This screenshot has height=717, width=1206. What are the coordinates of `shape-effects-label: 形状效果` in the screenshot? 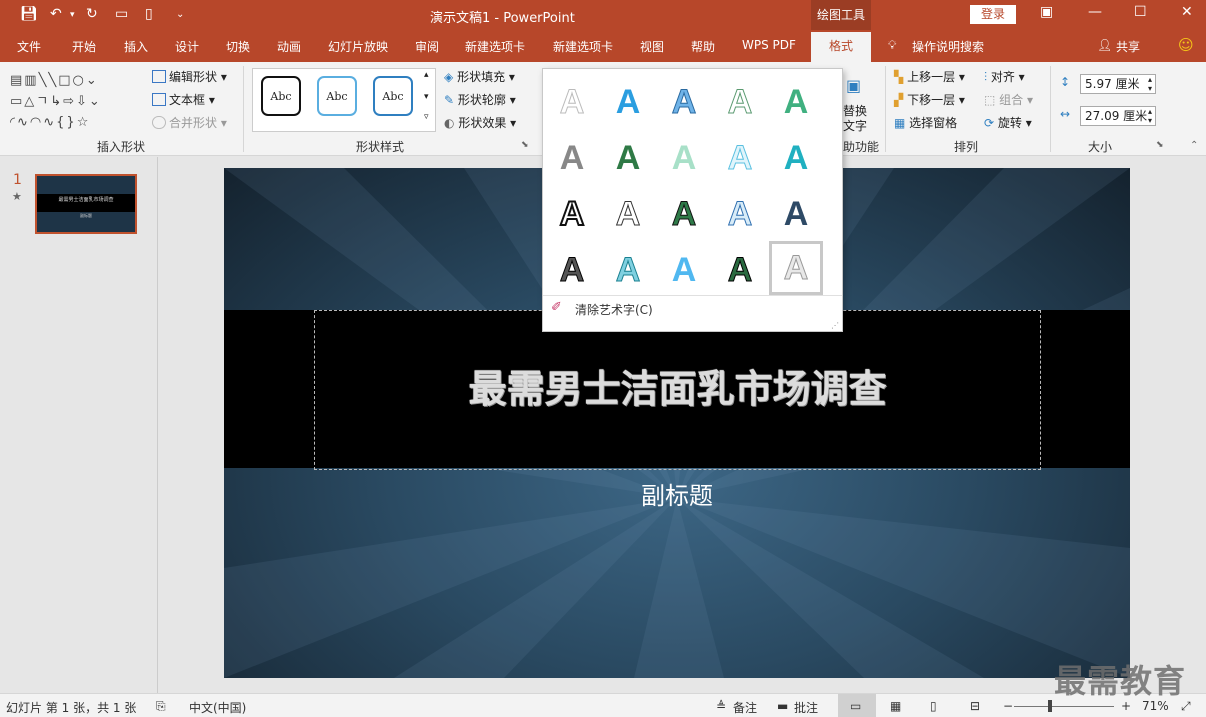 It's located at (482, 123).